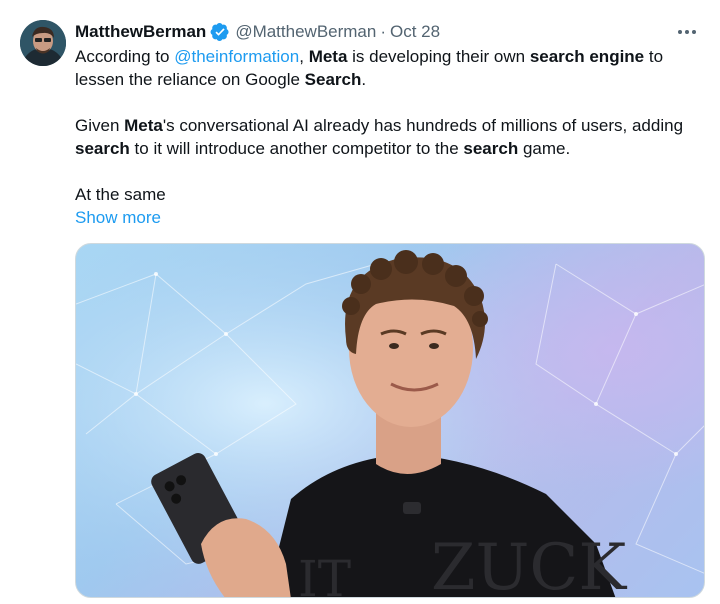  What do you see at coordinates (100, 125) in the screenshot?
I see `text-segment: Given` at bounding box center [100, 125].